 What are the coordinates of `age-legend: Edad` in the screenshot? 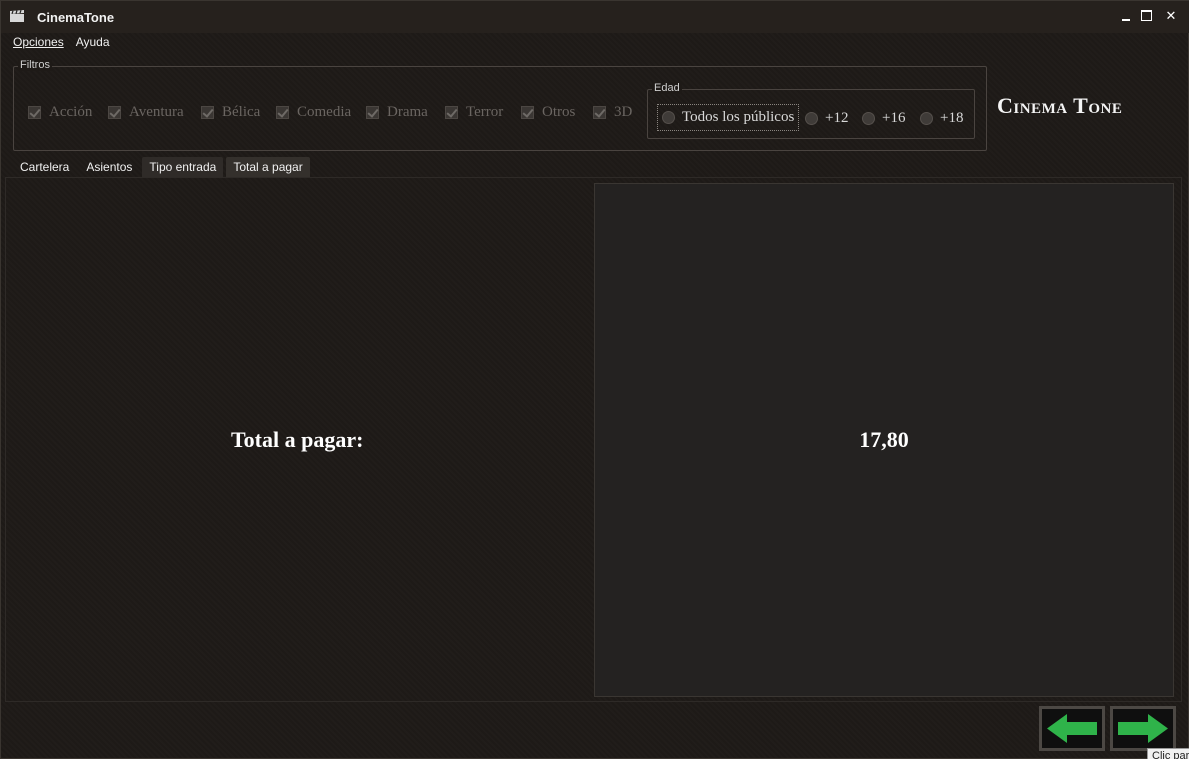 It's located at (667, 88).